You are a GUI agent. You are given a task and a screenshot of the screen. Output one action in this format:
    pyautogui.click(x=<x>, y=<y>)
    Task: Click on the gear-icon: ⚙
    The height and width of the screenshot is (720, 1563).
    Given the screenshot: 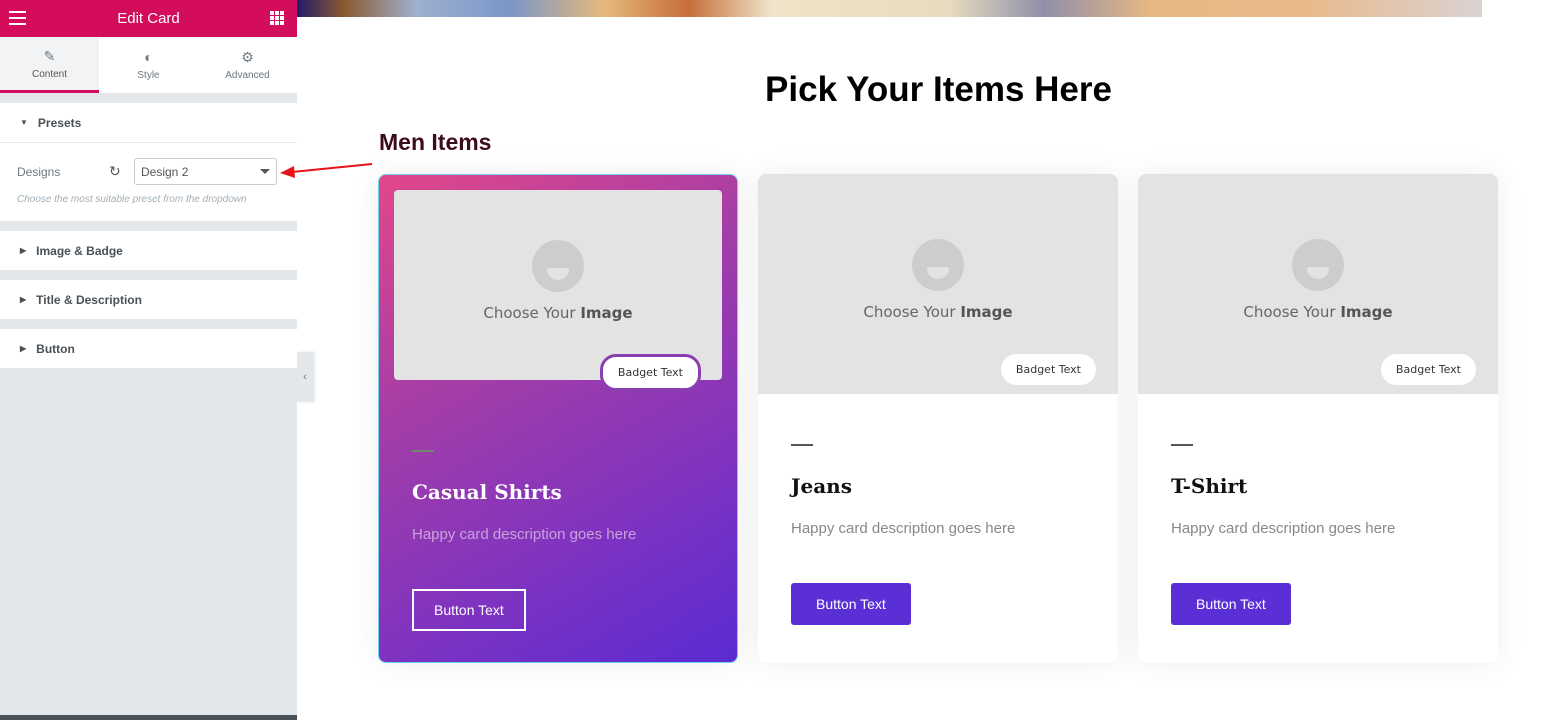 What is the action you would take?
    pyautogui.click(x=247, y=57)
    